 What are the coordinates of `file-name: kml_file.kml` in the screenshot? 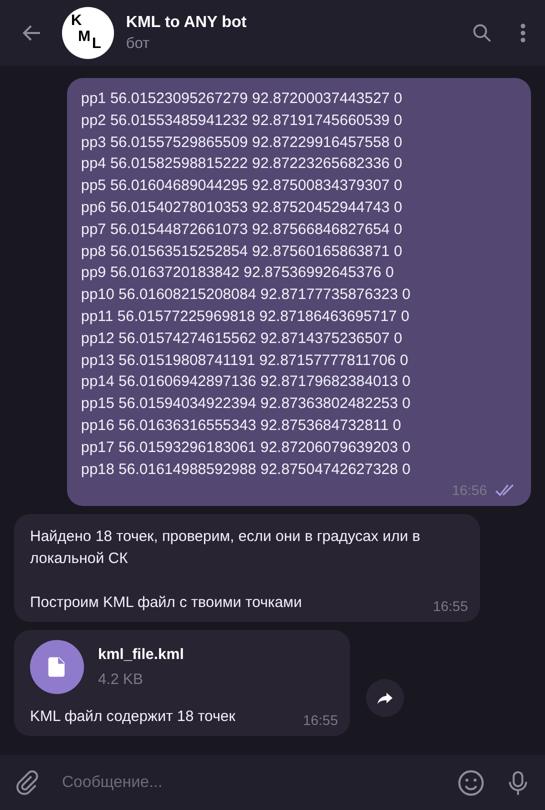 It's located at (141, 655).